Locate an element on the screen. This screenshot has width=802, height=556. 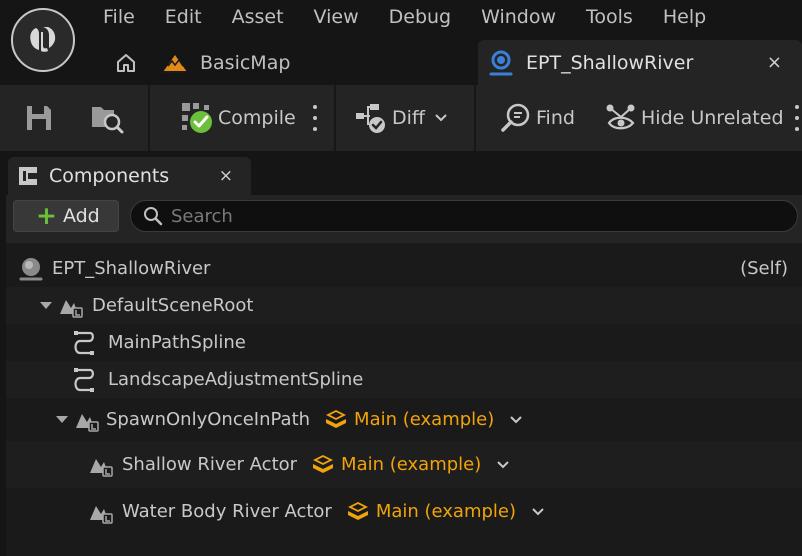
search-box is located at coordinates (464, 216).